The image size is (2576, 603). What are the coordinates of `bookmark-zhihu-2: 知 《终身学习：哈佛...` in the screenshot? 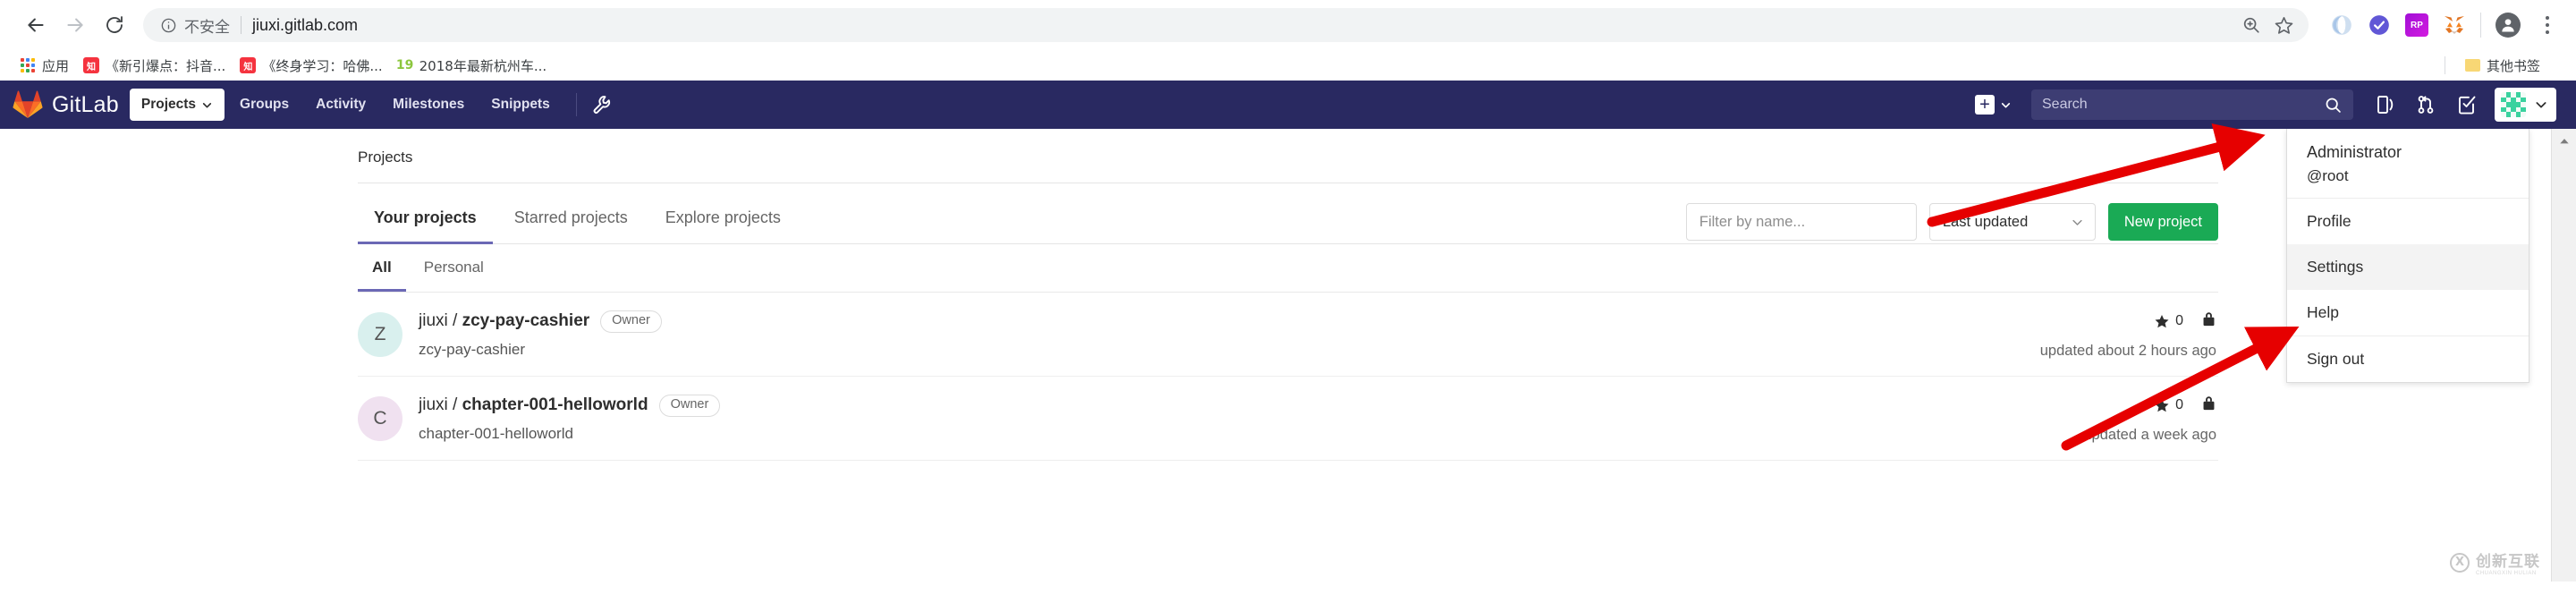 It's located at (311, 66).